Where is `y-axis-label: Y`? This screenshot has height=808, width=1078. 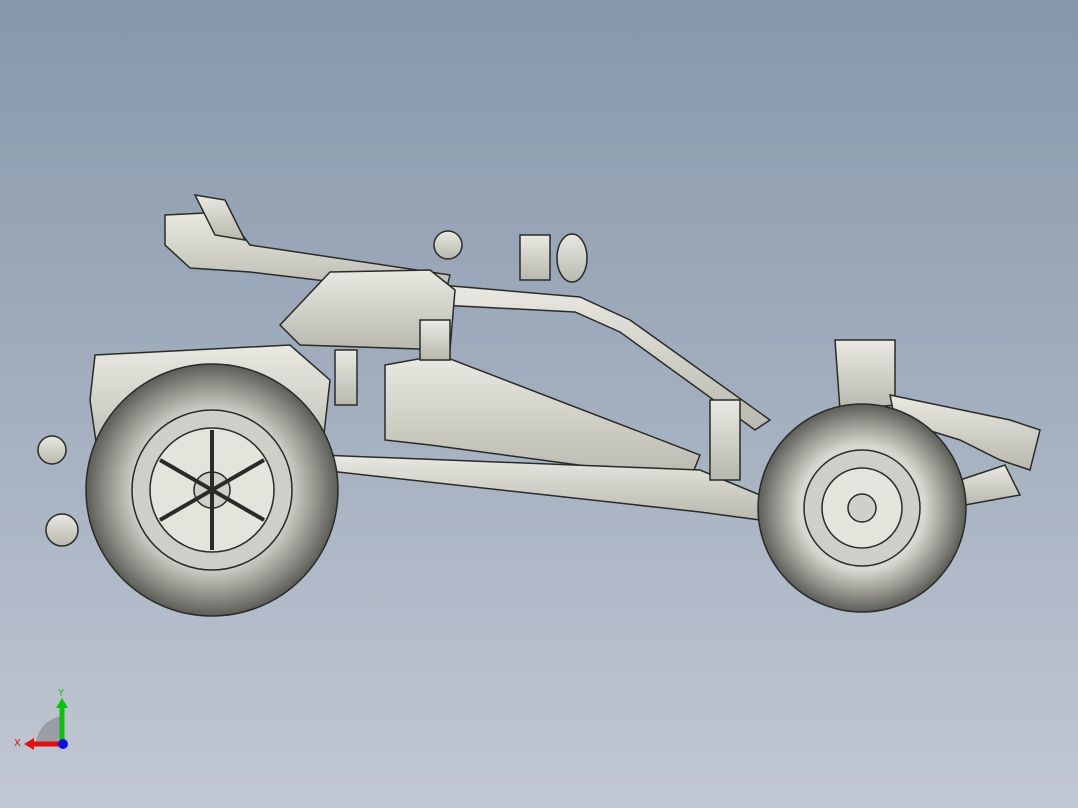
y-axis-label: Y is located at coordinates (61, 693).